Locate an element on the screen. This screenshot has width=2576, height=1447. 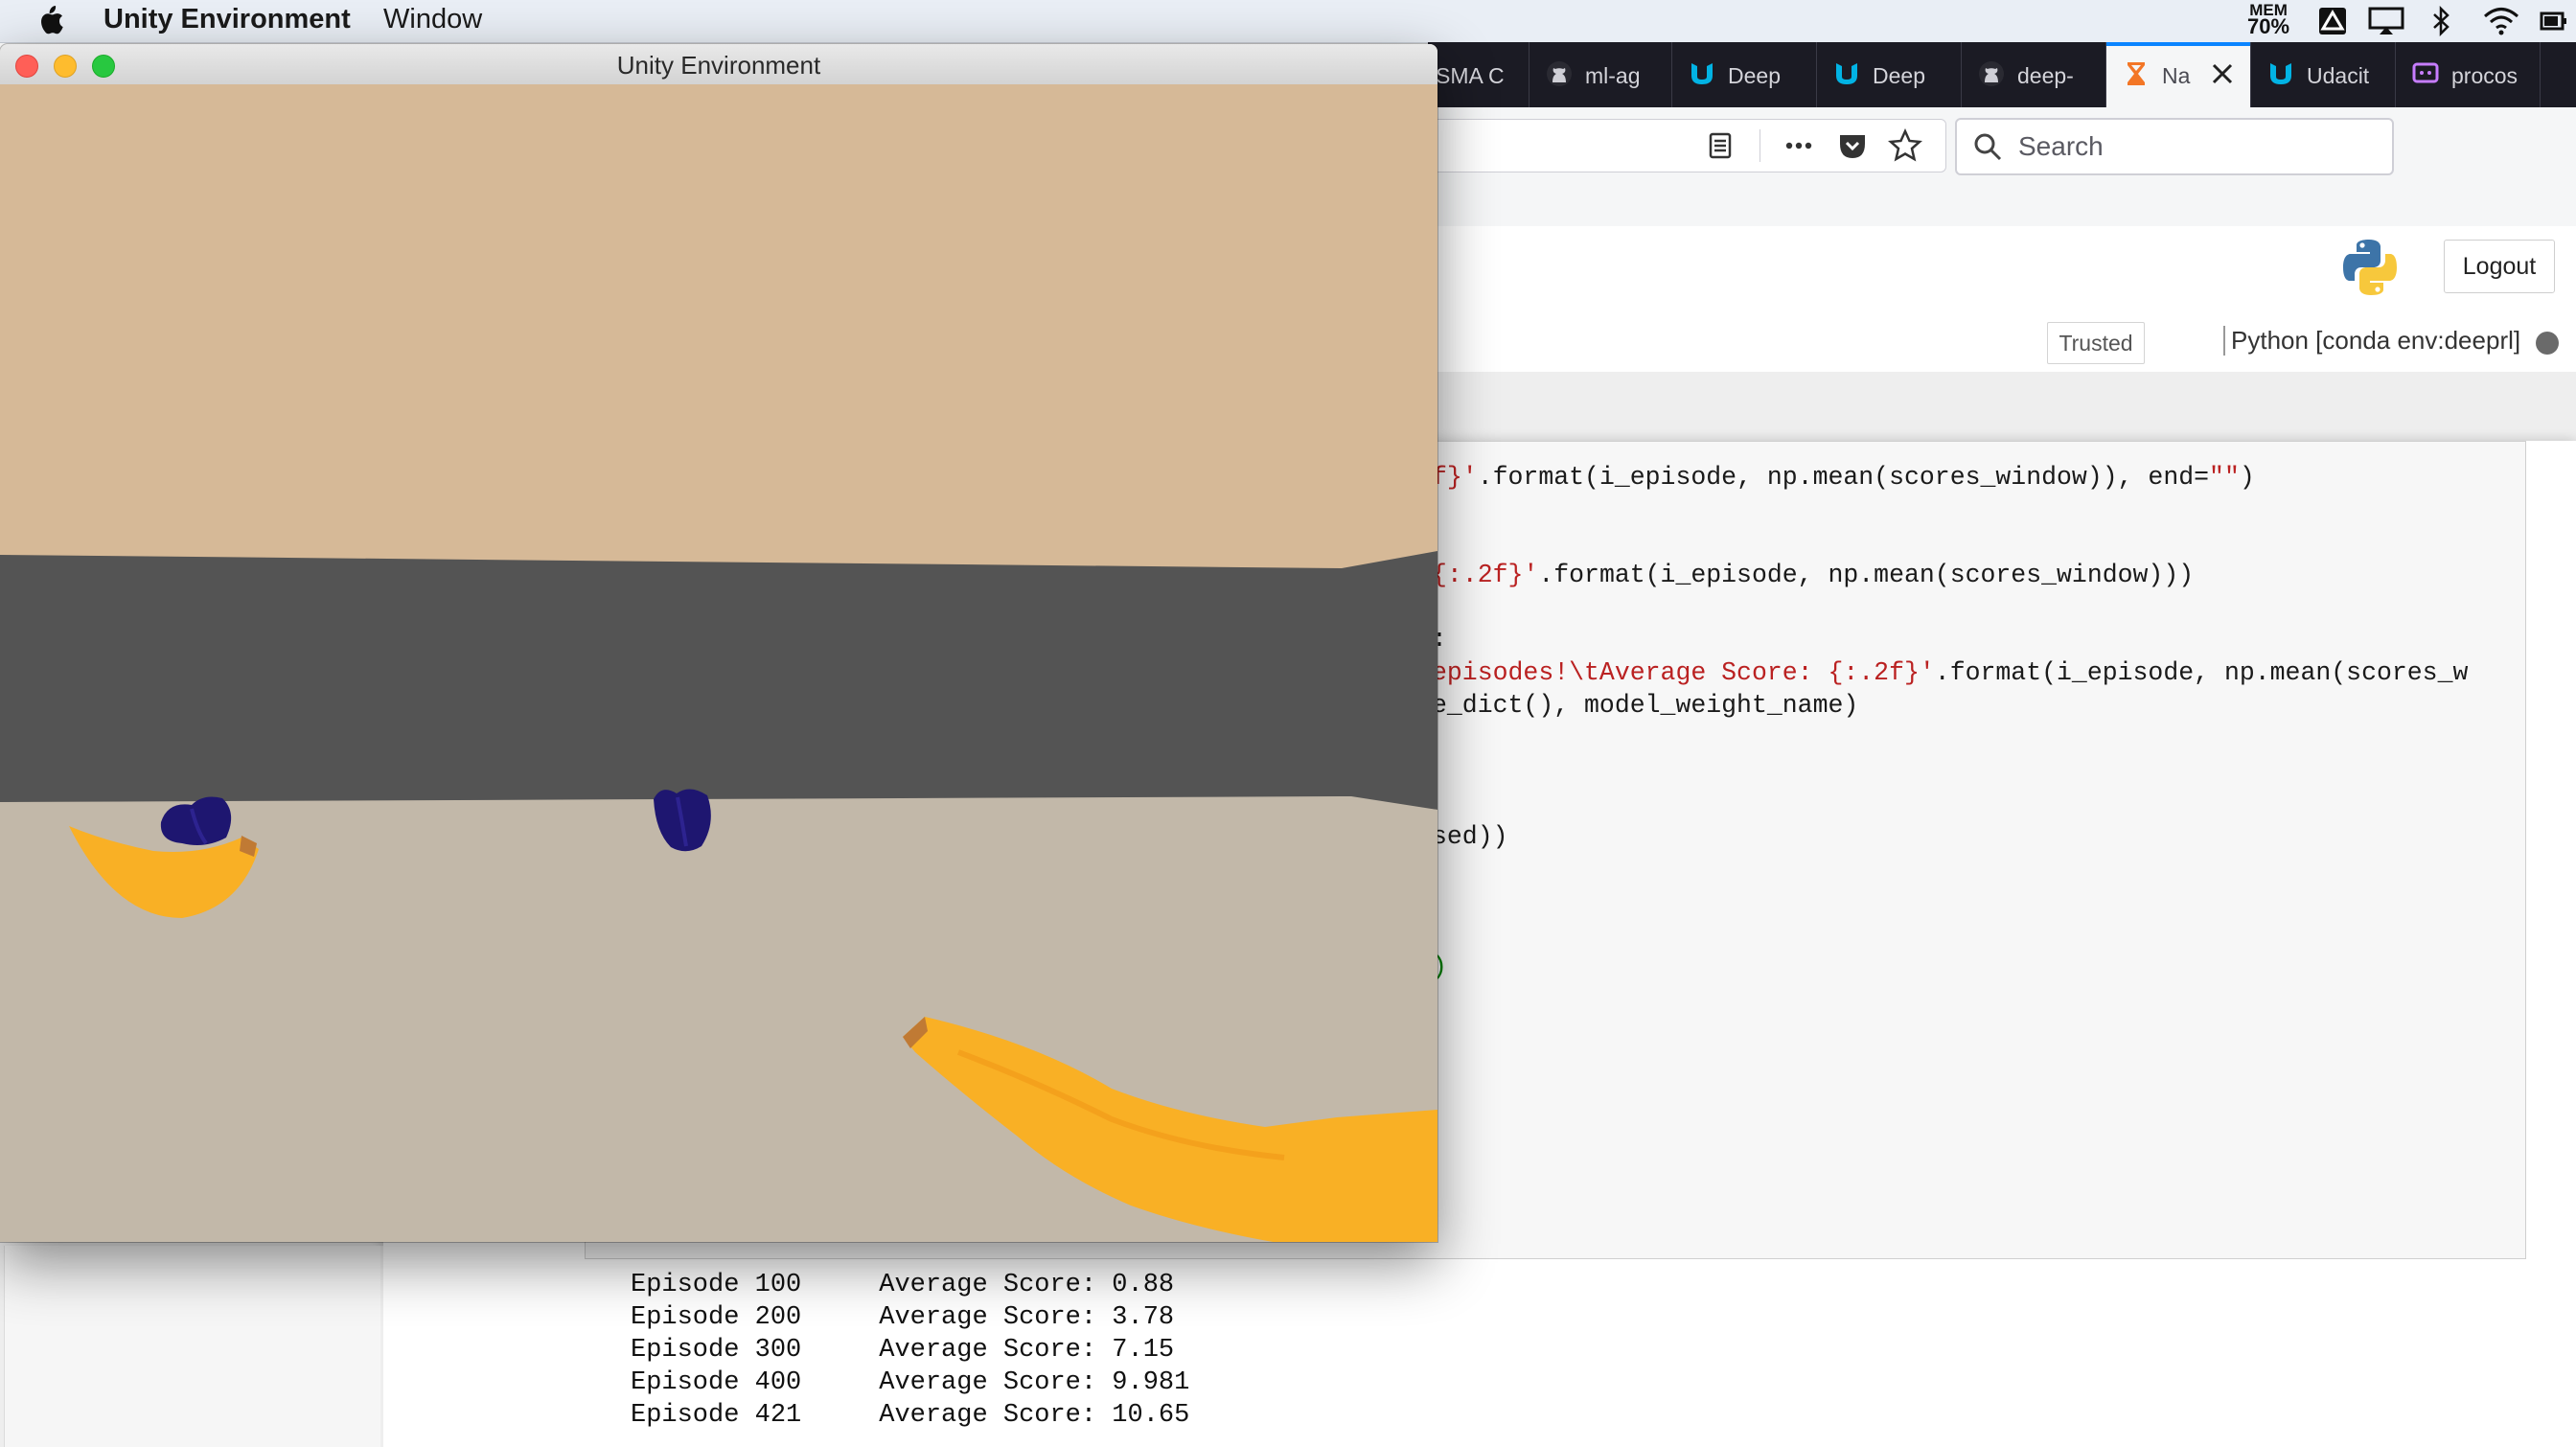
python-logo-icon is located at coordinates (2370, 267).